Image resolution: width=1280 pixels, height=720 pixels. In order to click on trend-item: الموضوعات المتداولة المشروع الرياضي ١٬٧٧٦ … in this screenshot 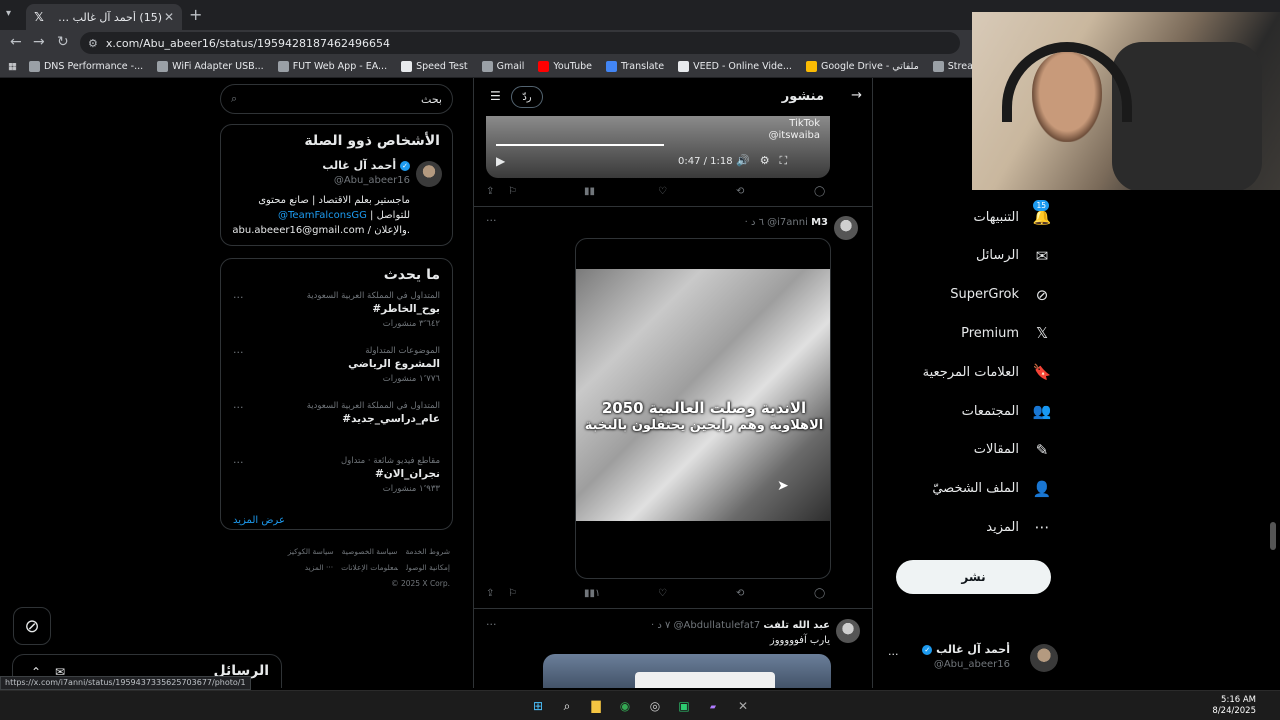, I will do `click(336, 373)`.